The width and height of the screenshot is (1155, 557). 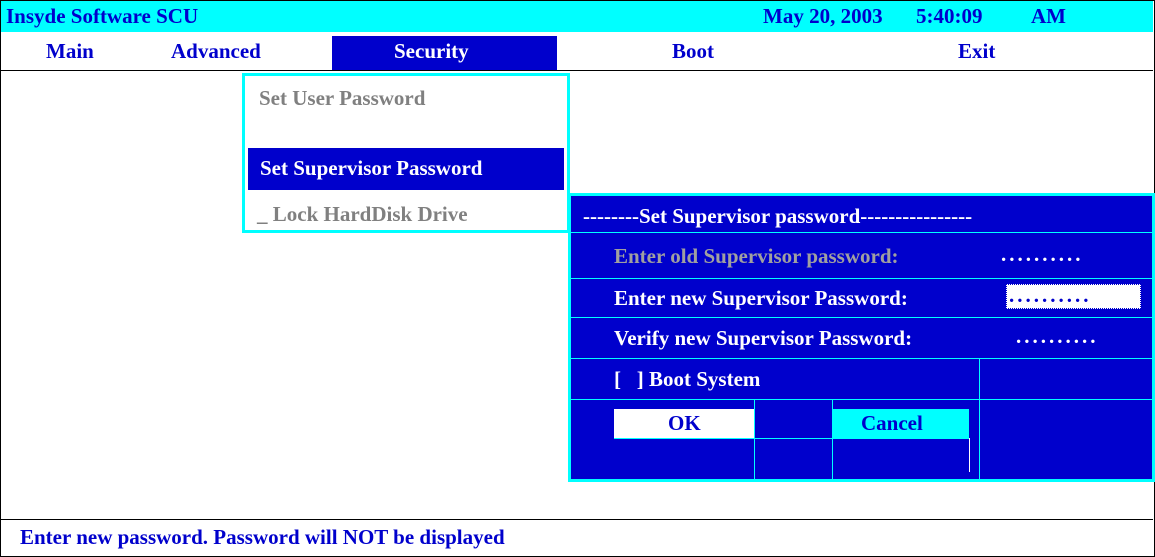 I want to click on ok-label: OK, so click(x=684, y=423).